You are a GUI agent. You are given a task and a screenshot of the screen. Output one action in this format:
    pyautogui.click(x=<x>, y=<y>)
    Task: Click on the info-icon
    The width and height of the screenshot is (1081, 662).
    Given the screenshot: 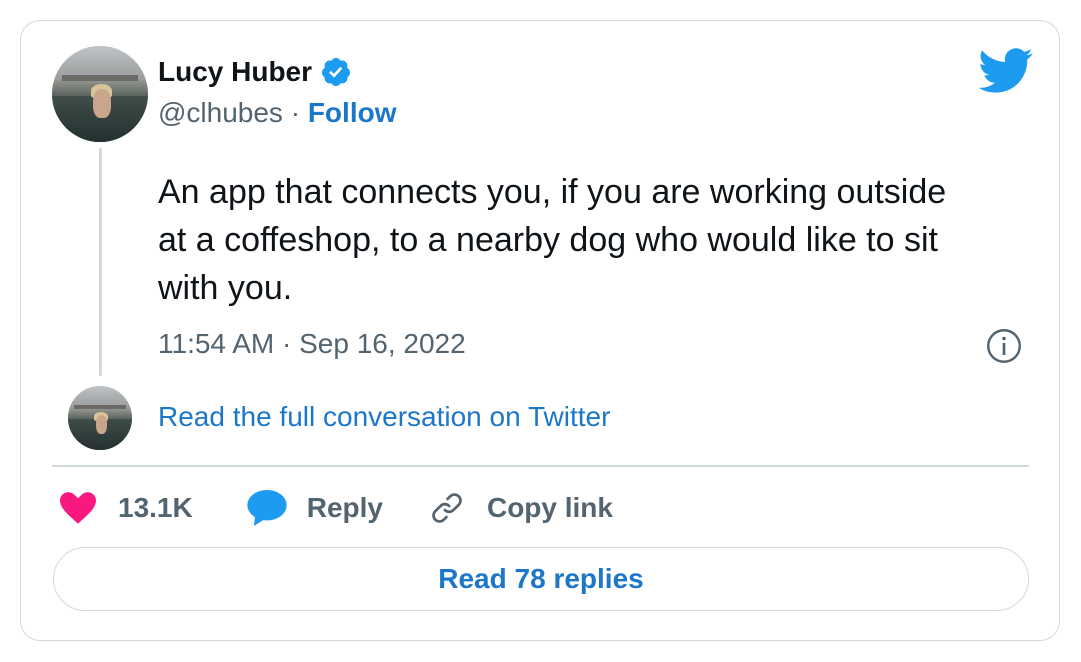 What is the action you would take?
    pyautogui.click(x=1004, y=346)
    